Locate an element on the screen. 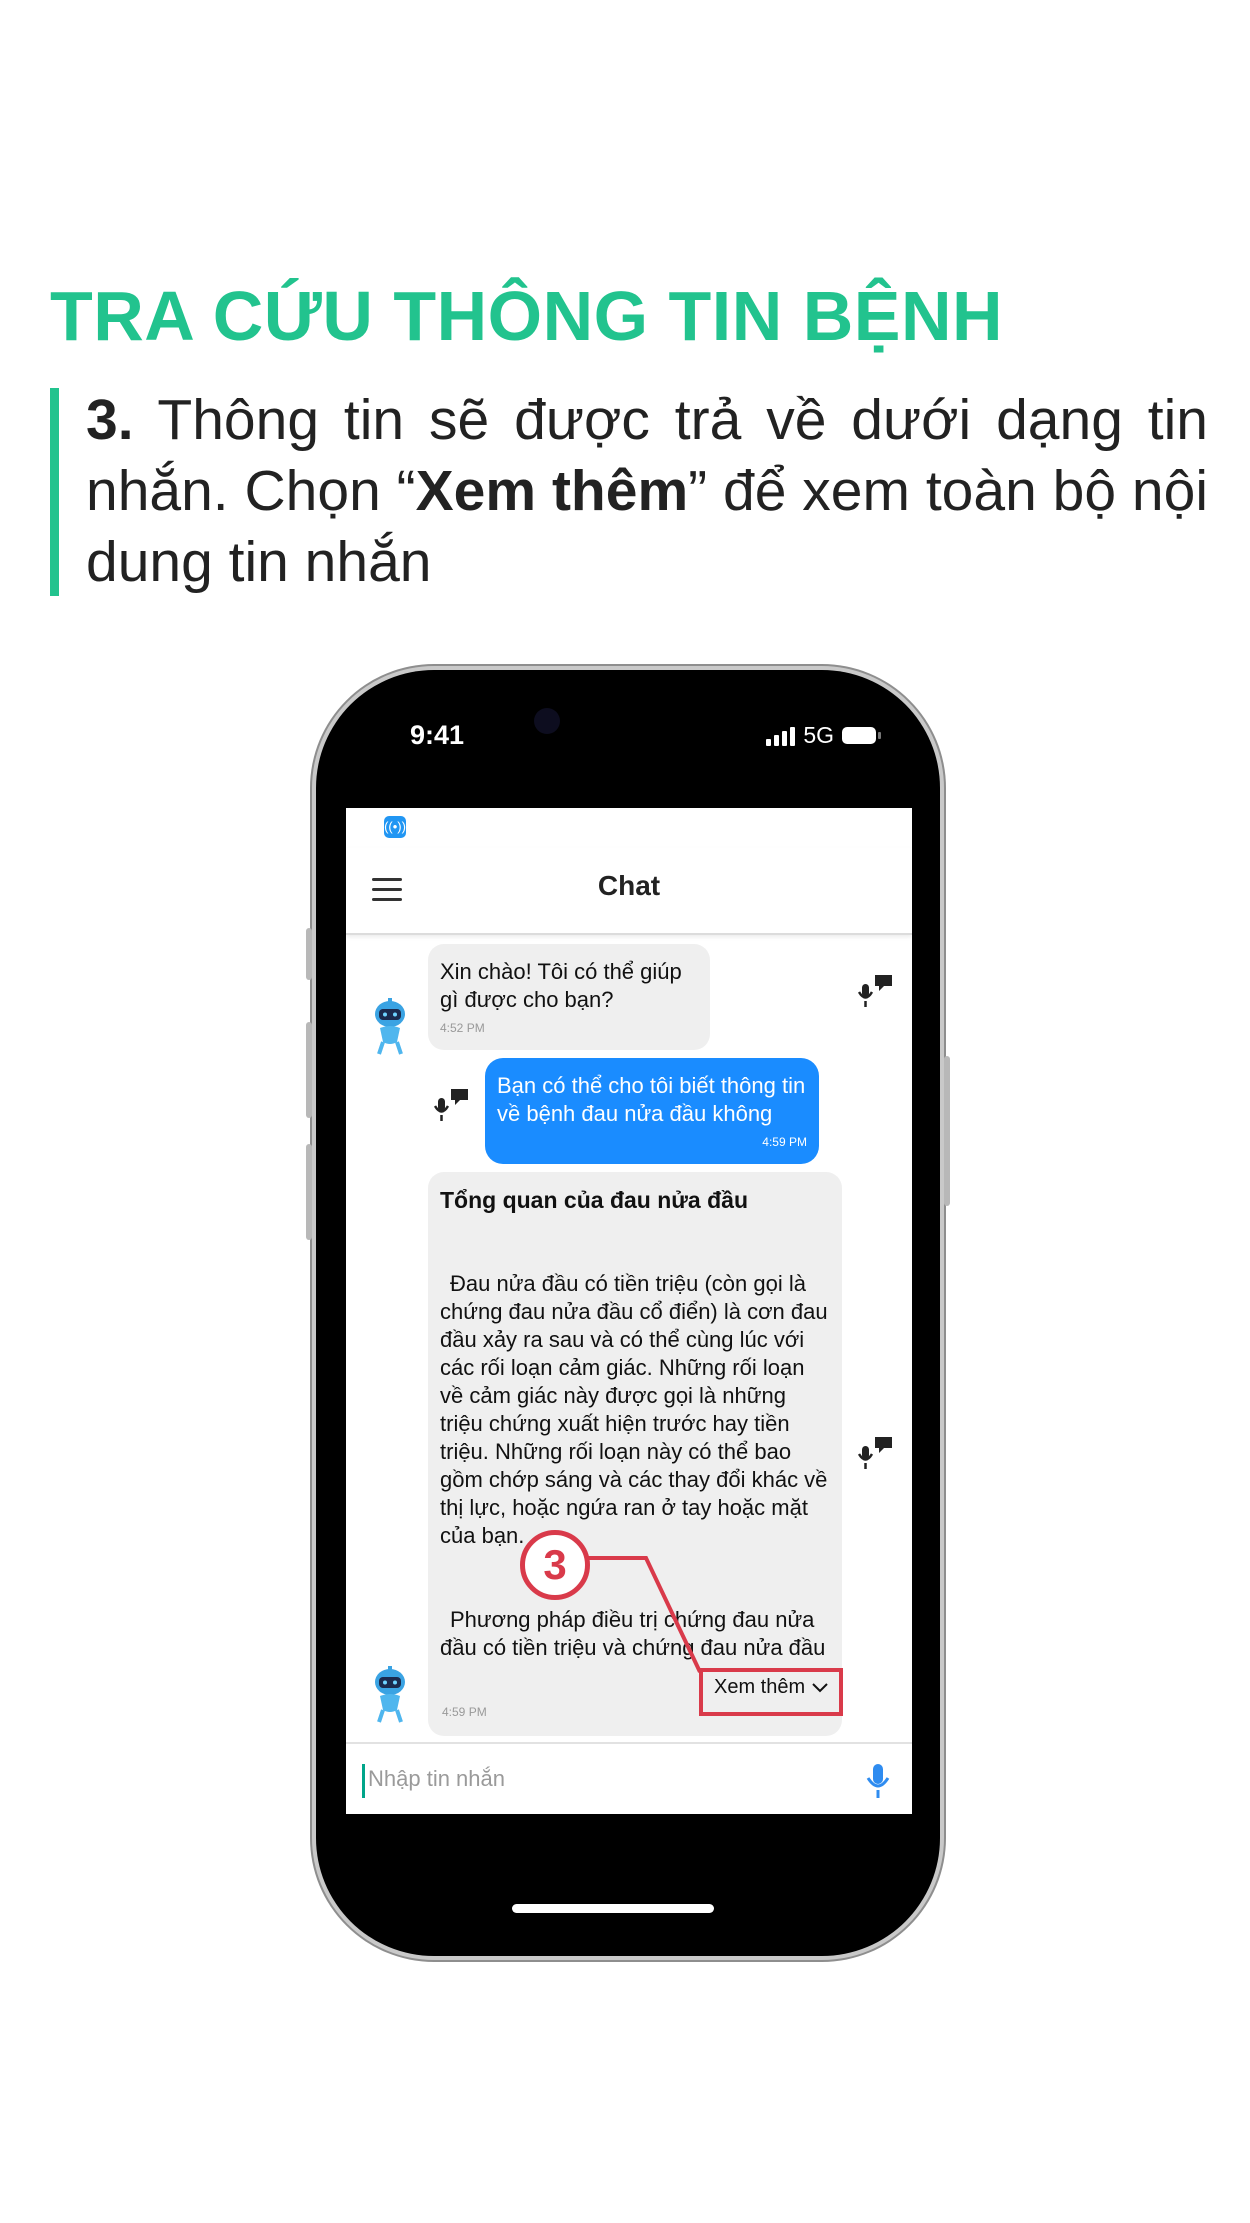  callout-connector is located at coordinates (644, 1614).